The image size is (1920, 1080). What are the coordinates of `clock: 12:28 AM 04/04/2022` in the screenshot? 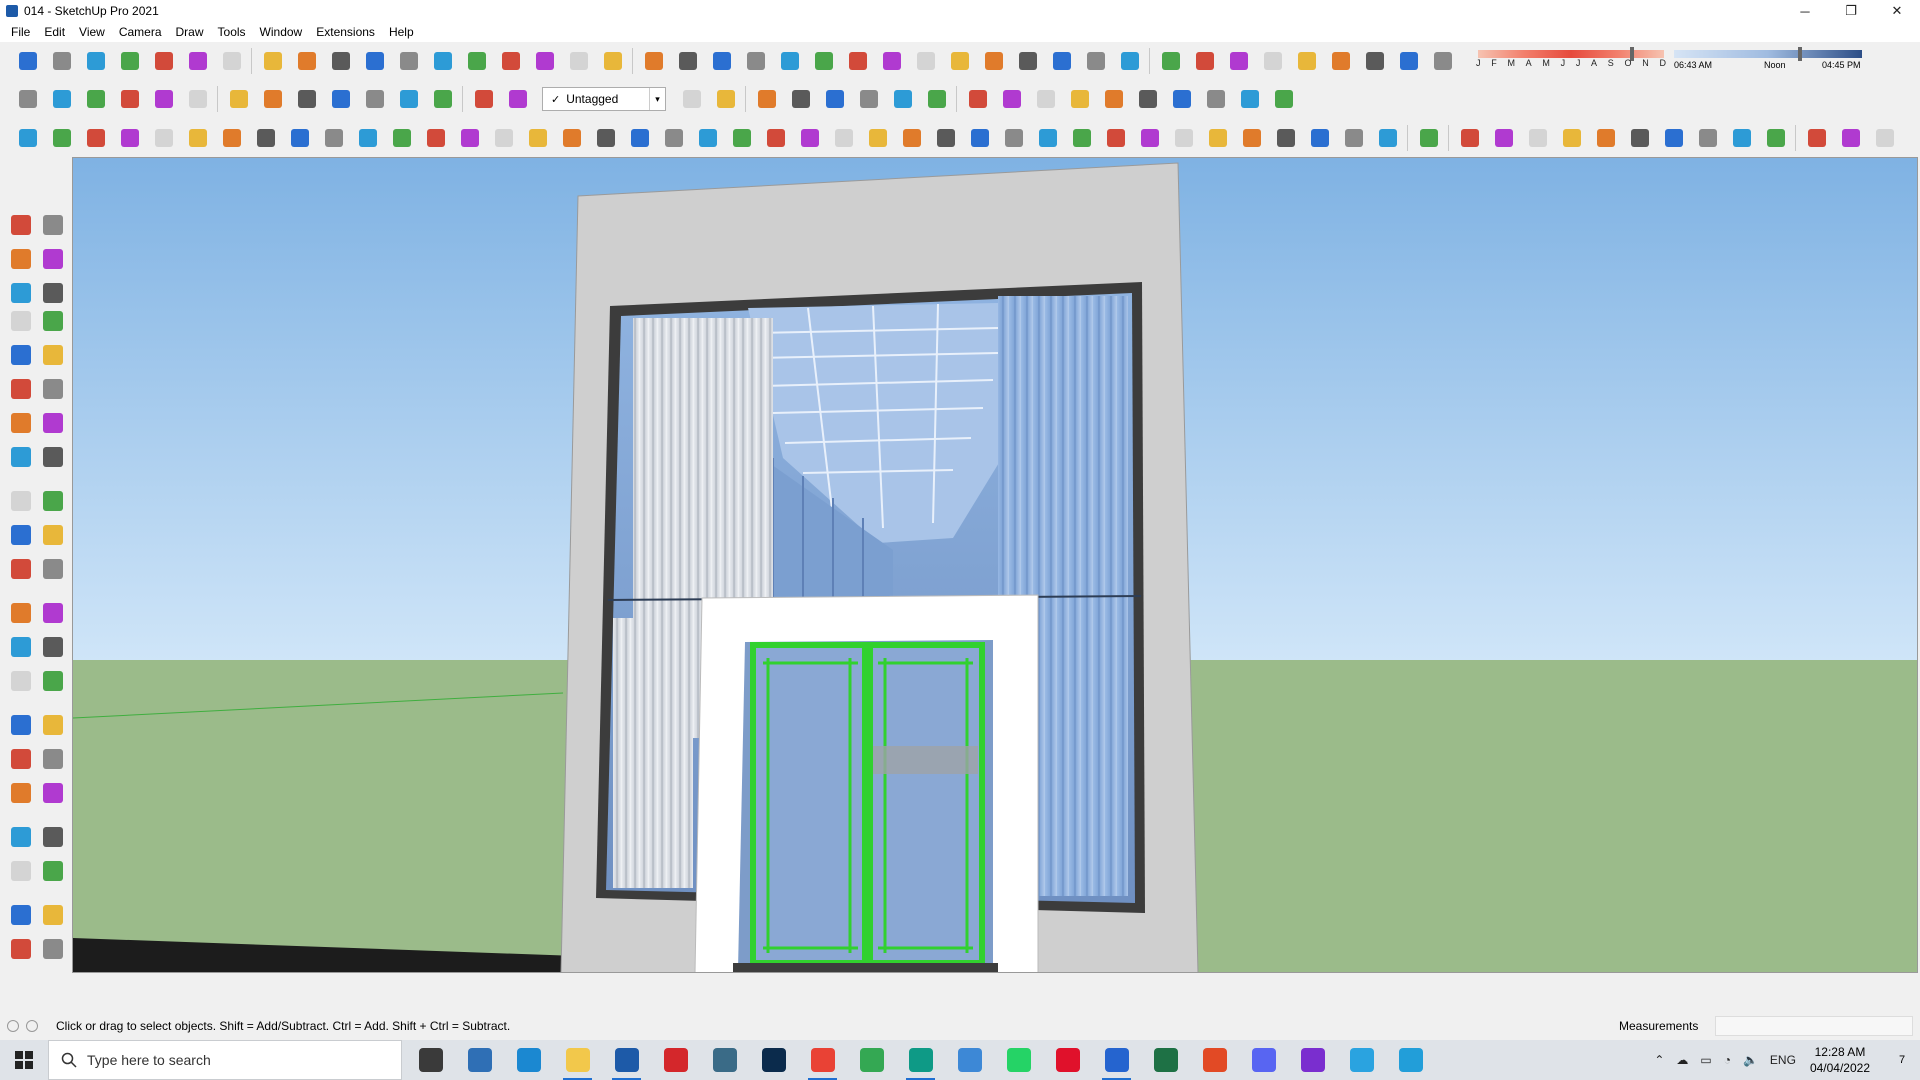 It's located at (1840, 1060).